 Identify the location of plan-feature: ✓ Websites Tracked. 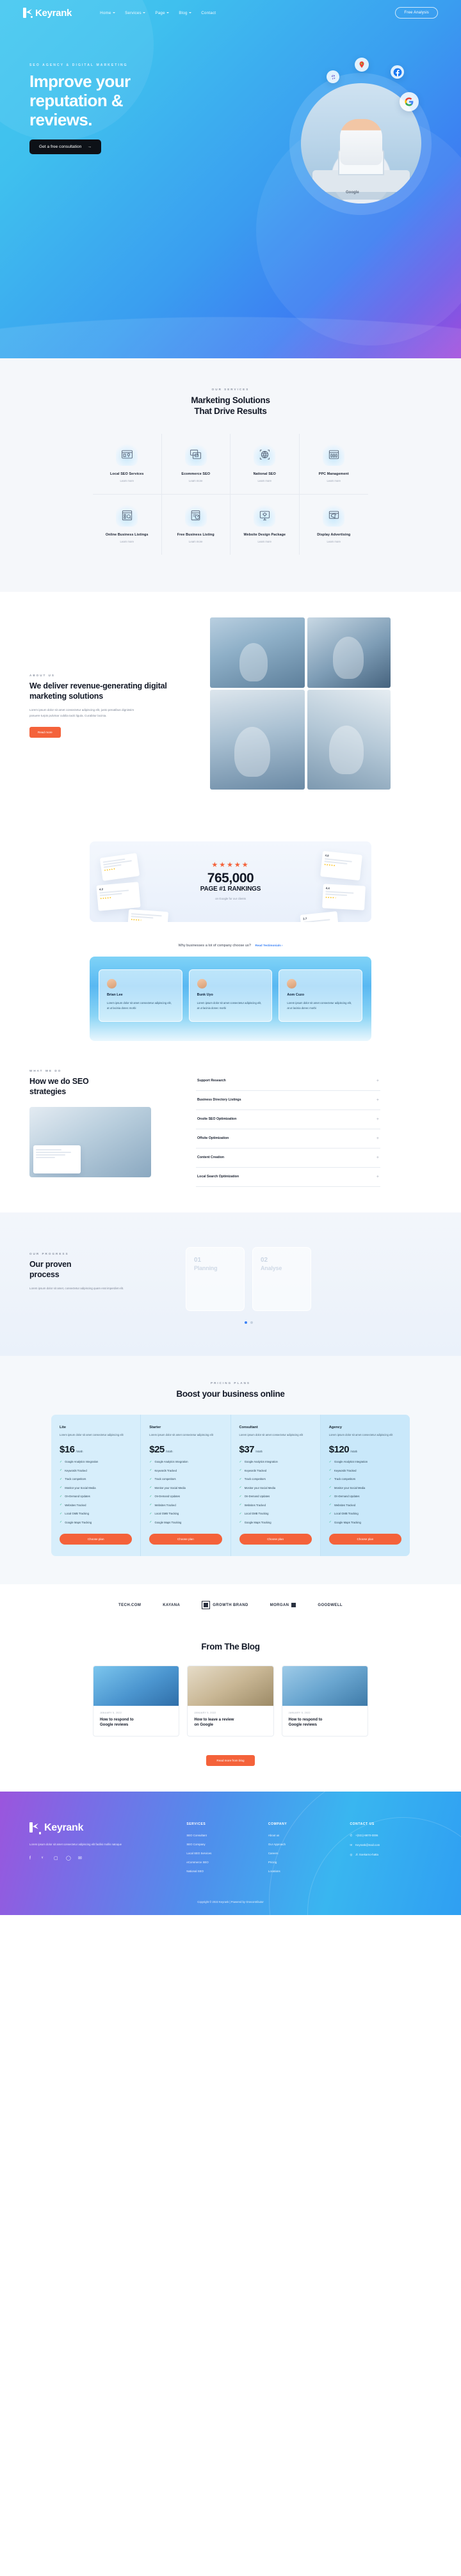
(96, 1505).